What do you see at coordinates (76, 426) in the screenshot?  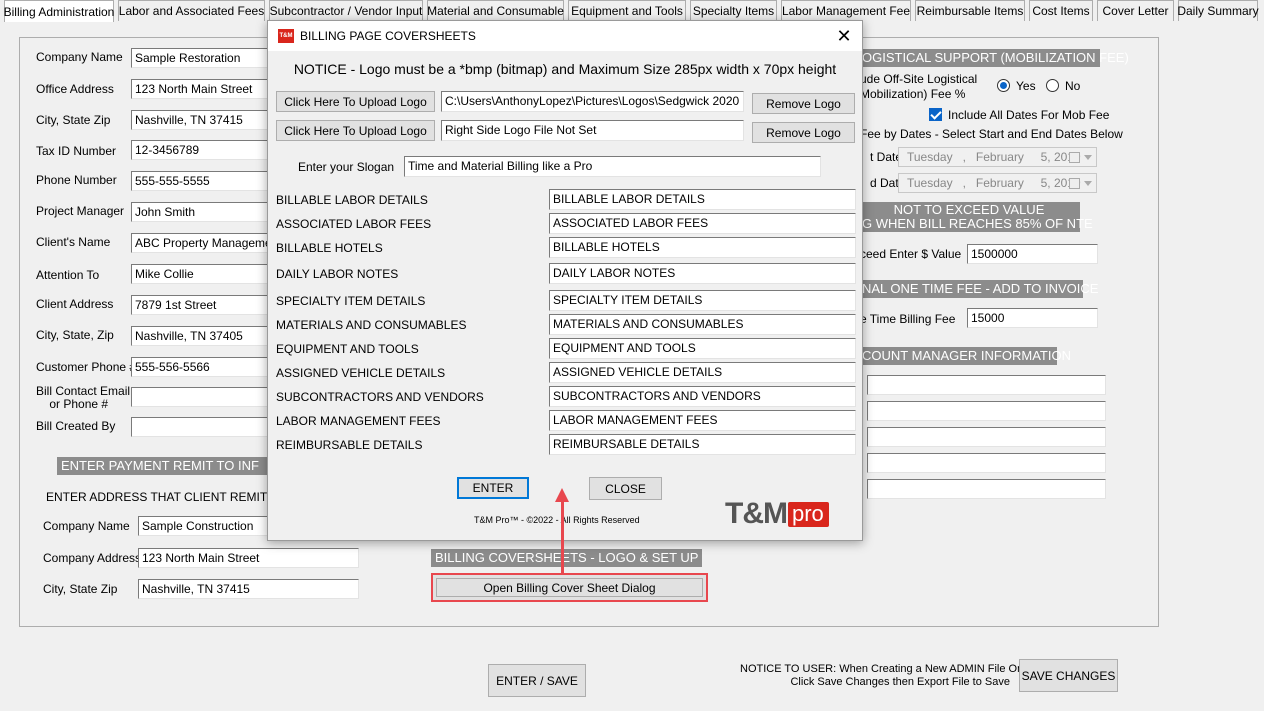 I see `bill-created-by-label: Bill Created By` at bounding box center [76, 426].